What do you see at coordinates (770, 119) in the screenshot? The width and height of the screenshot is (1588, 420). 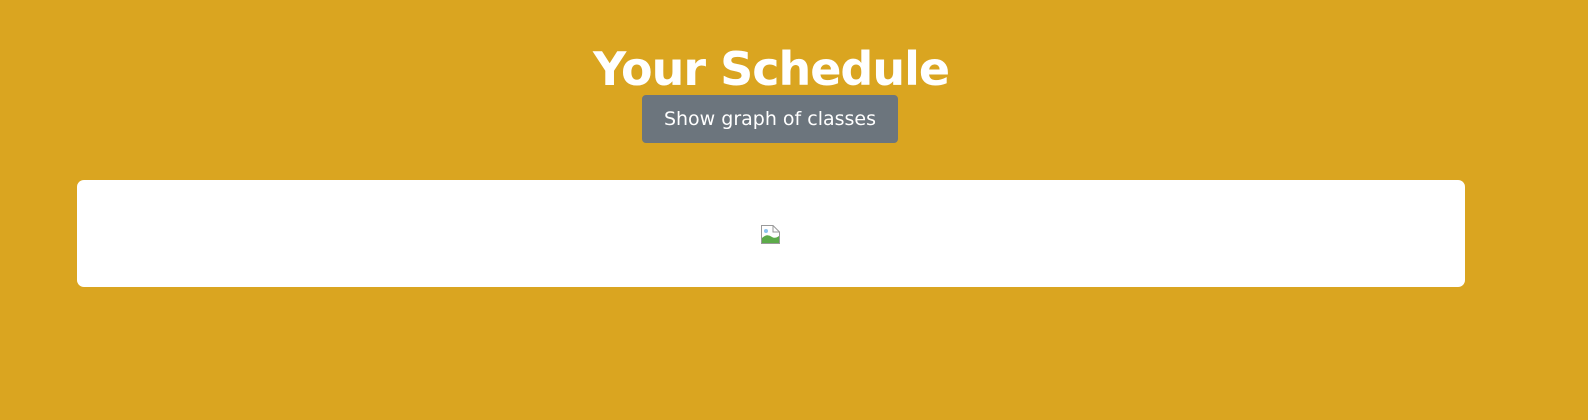 I see `show-graph-button: Show graph of classes` at bounding box center [770, 119].